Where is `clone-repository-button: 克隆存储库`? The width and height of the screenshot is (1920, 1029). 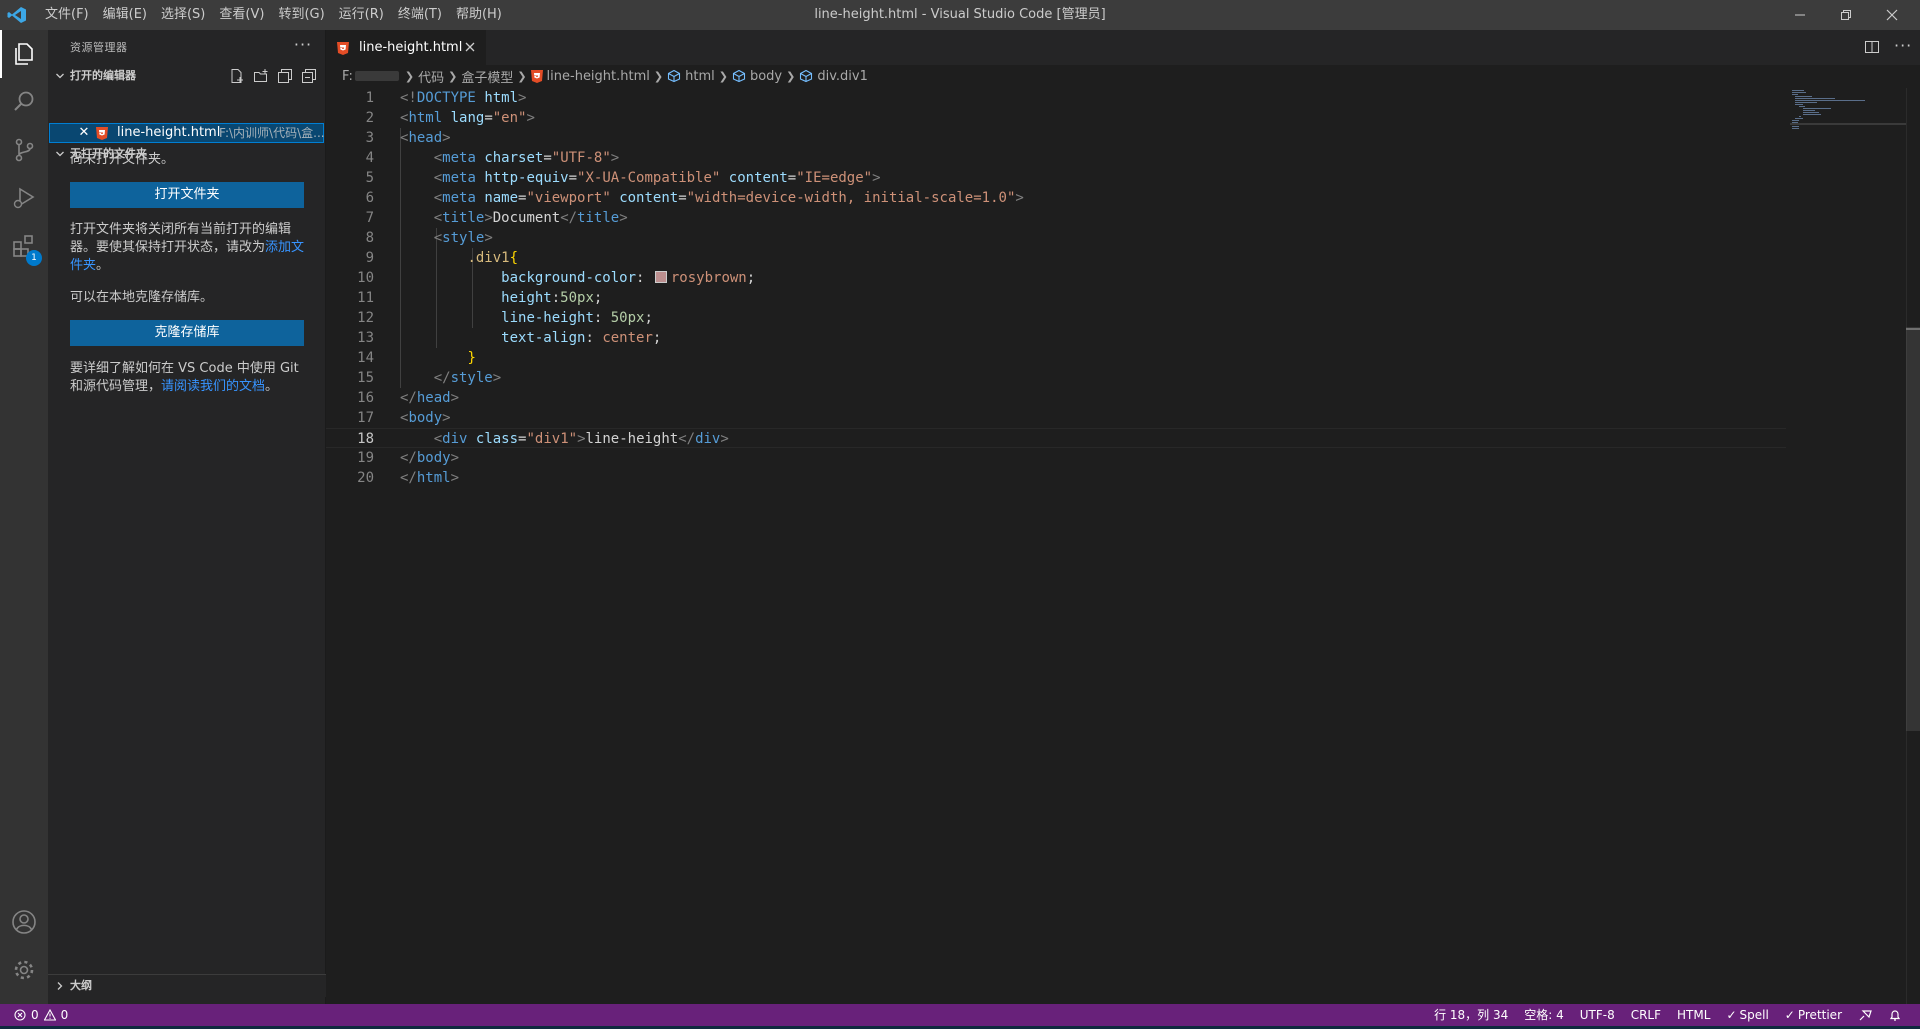 clone-repository-button: 克隆存储库 is located at coordinates (187, 333).